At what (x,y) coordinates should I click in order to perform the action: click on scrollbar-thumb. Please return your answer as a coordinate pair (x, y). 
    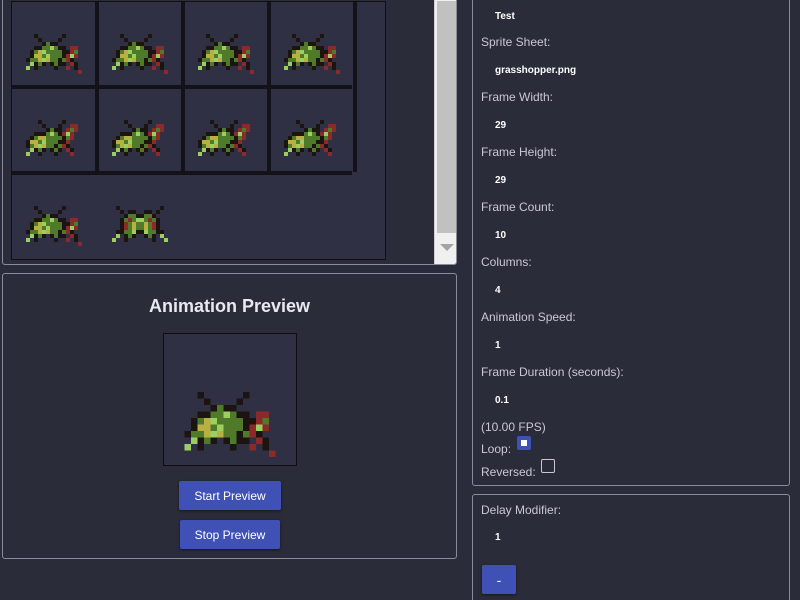
    Looking at the image, I should click on (446, 117).